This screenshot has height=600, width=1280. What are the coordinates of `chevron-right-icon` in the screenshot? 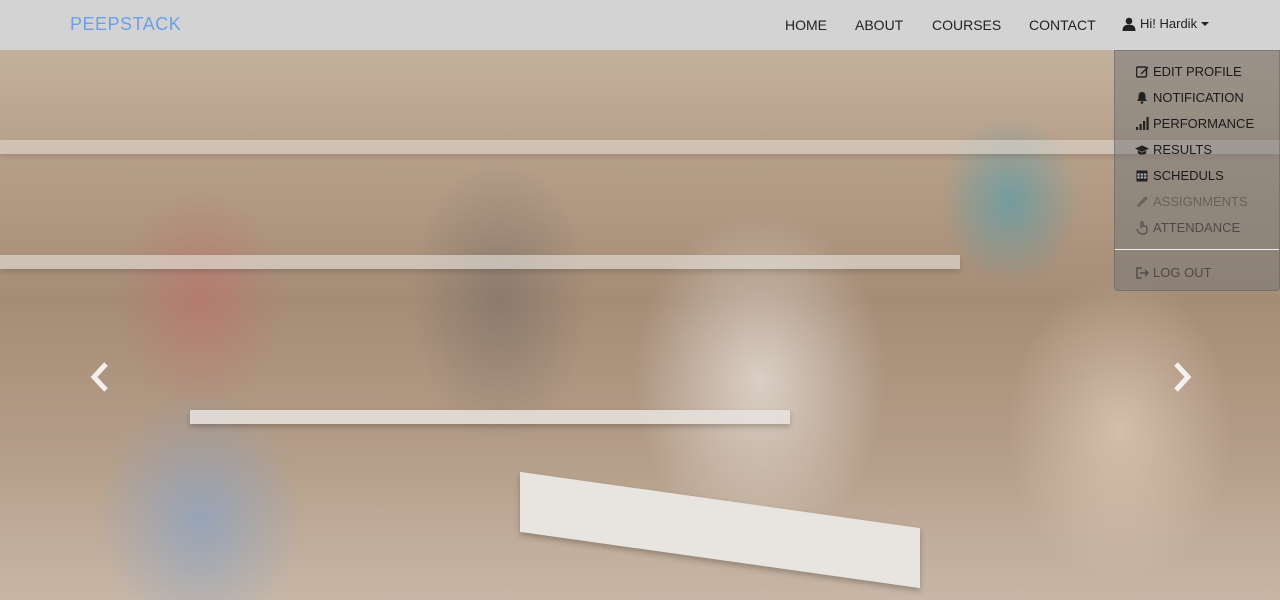 It's located at (1183, 377).